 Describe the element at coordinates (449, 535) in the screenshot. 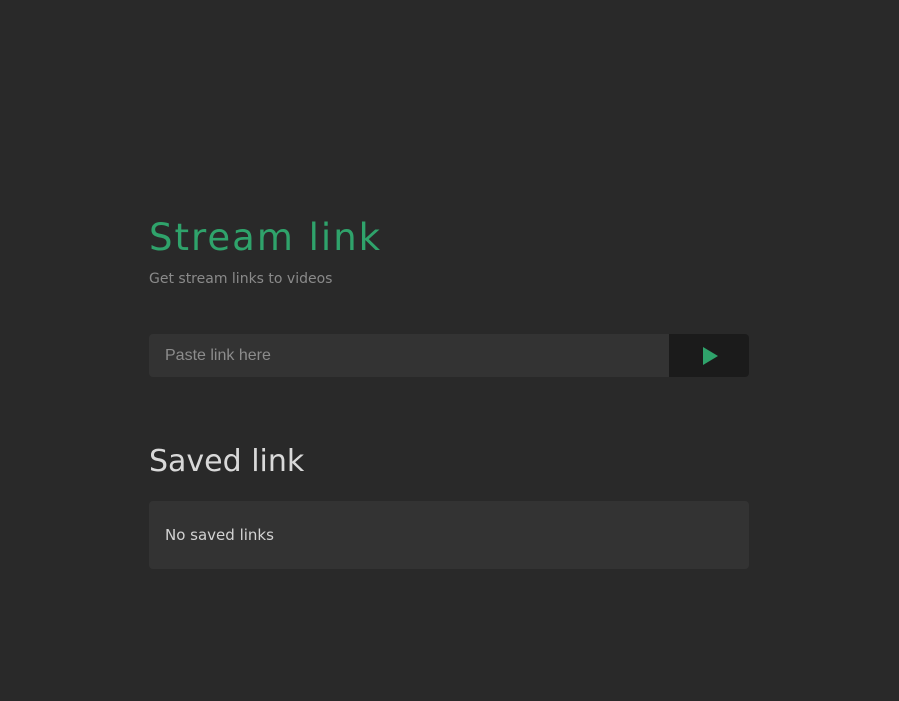

I see `saved-links-panel: No saved links` at that location.